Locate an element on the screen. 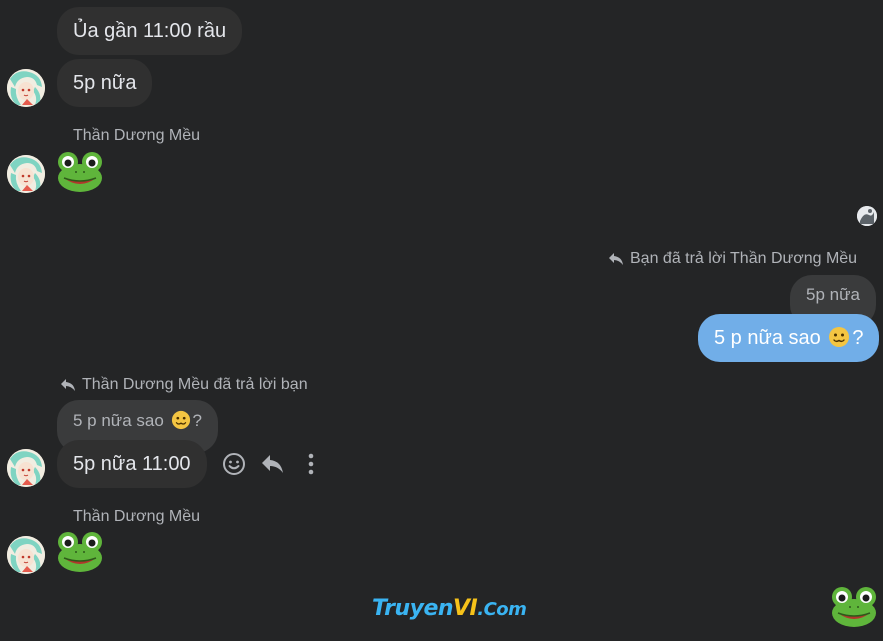 This screenshot has width=883, height=641. reply-note-text: Bạn đã trả lời Thần Dương Mều is located at coordinates (744, 258).